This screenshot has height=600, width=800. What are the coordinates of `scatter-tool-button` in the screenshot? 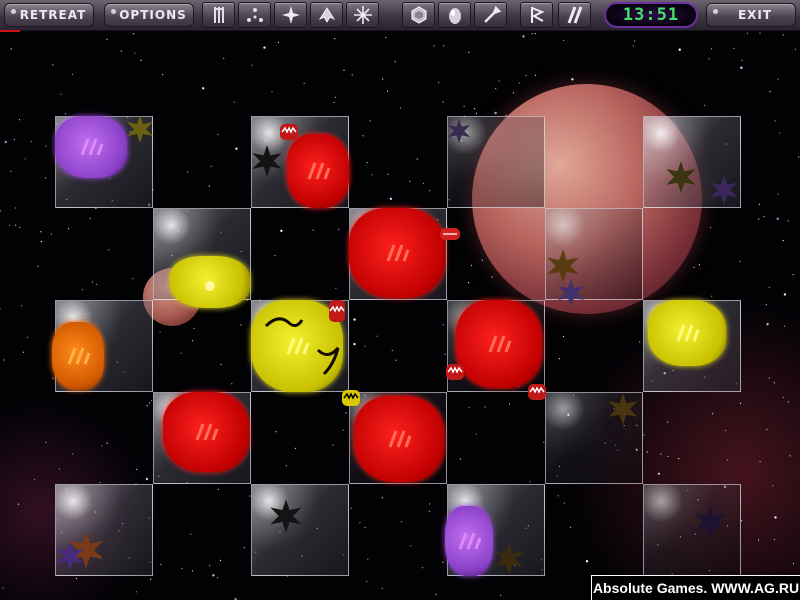 It's located at (254, 15).